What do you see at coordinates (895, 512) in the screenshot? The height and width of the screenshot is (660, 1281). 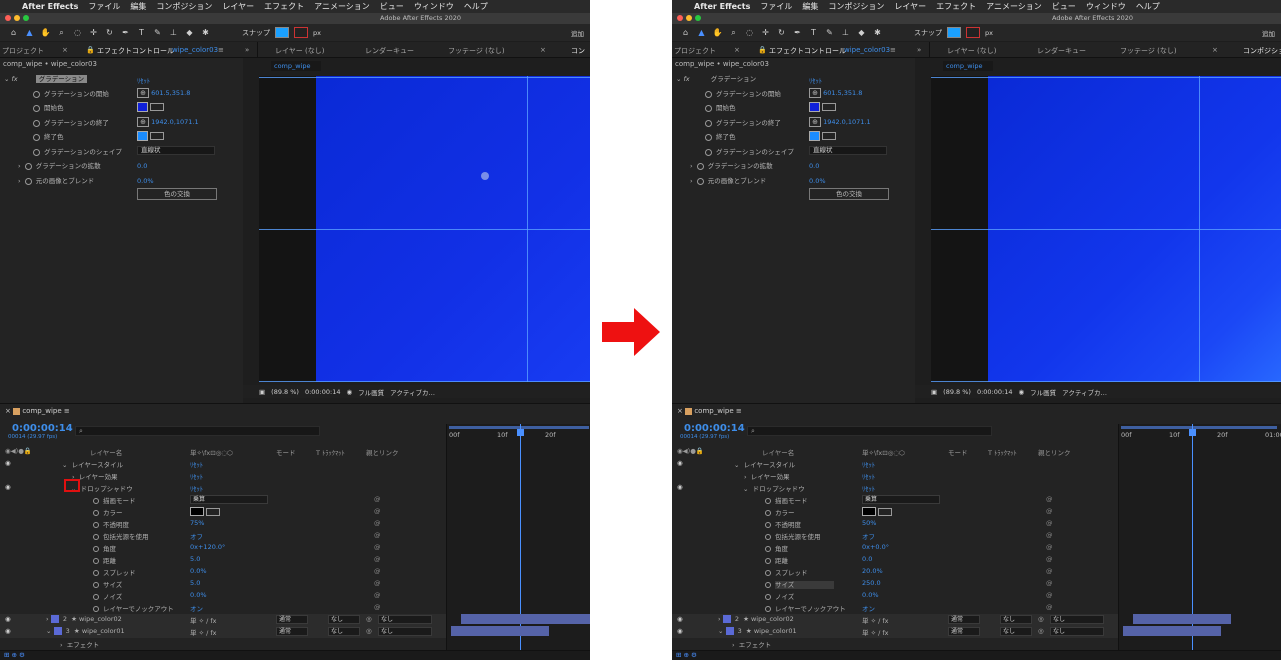 I see `prop-color: カラー @` at bounding box center [895, 512].